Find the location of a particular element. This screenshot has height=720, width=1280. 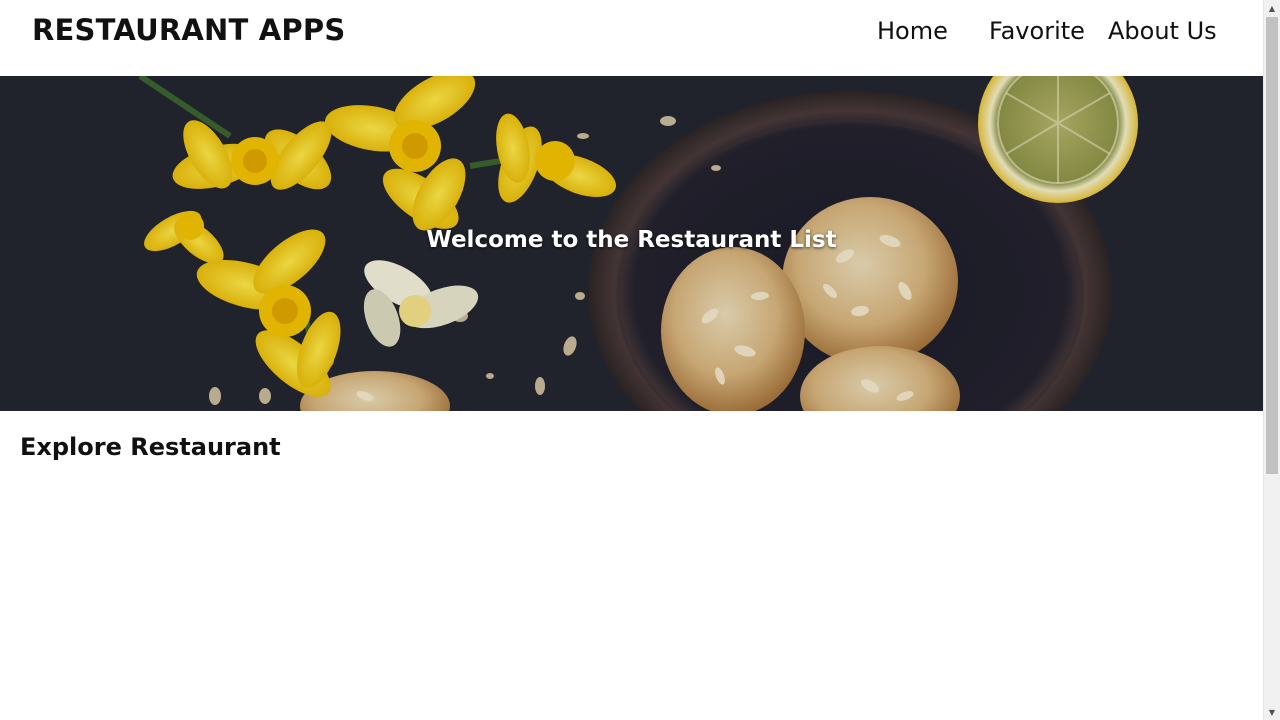

section-title-explore: Explore Restaurant is located at coordinates (150, 447).